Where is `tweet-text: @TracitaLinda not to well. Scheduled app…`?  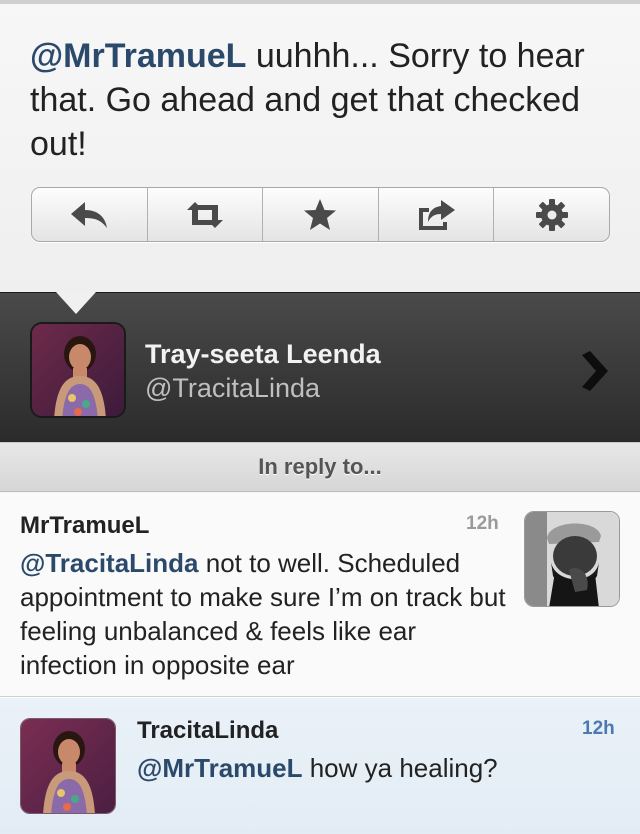
tweet-text: @TracitaLinda not to well. Scheduled app… is located at coordinates (265, 614).